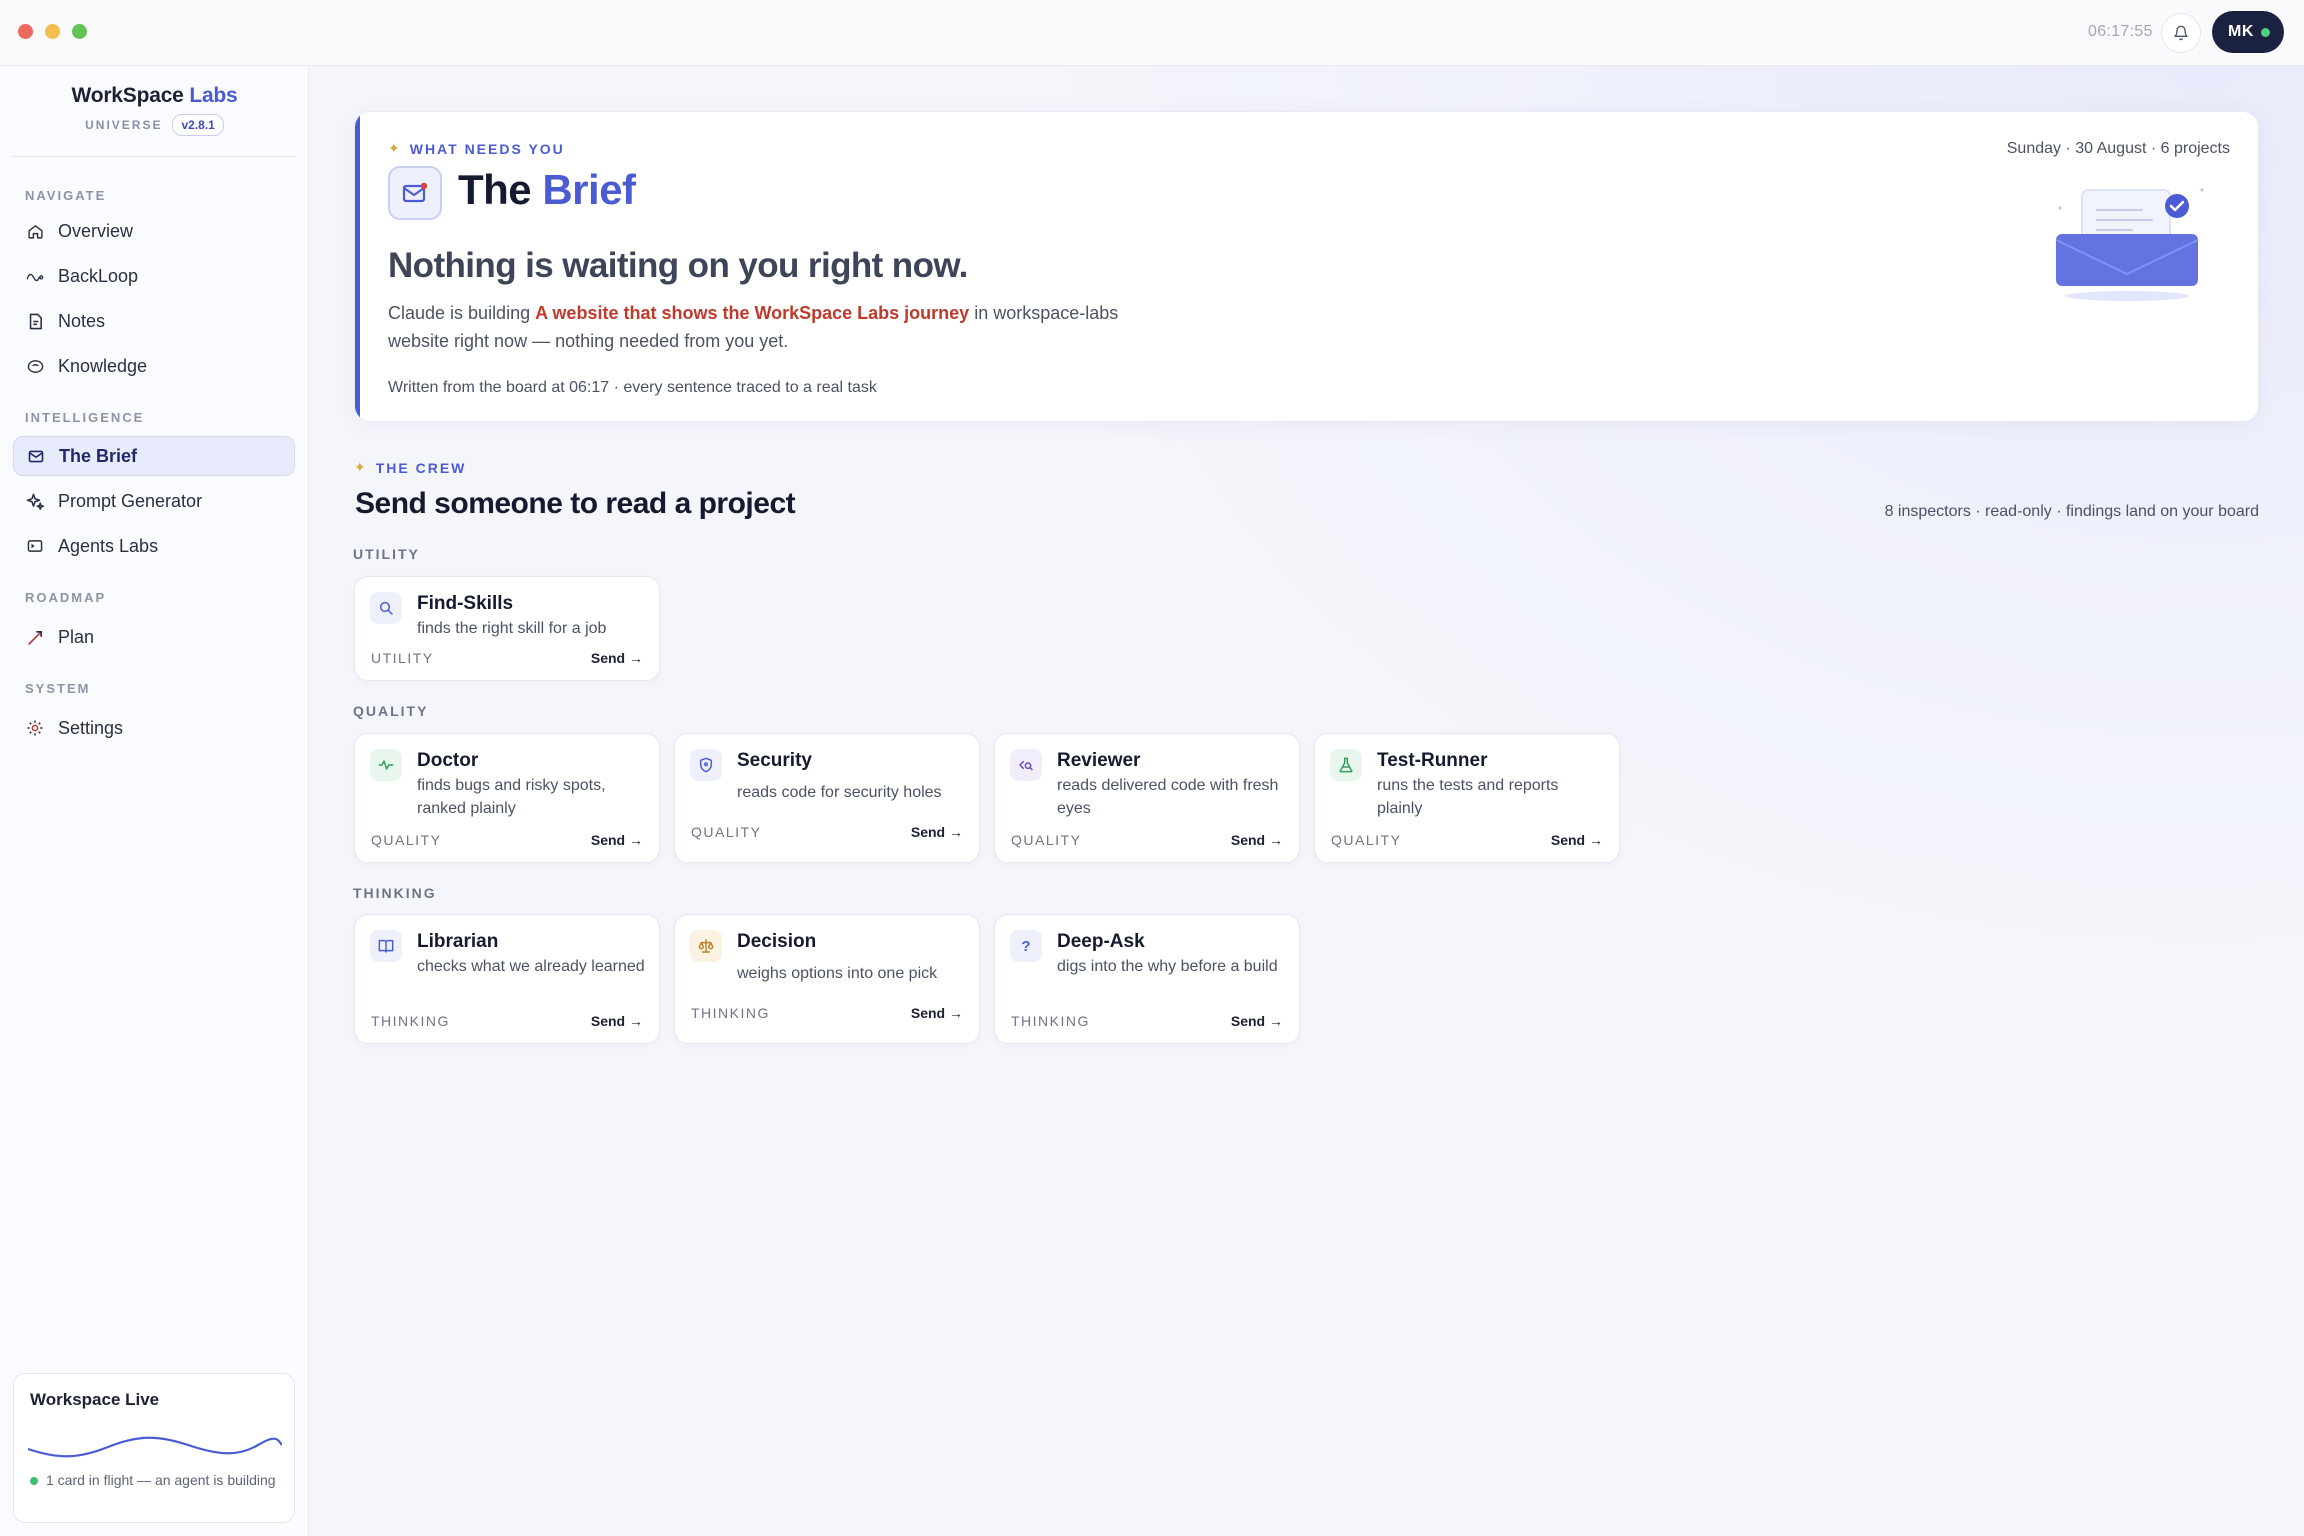 The width and height of the screenshot is (2304, 1536). Describe the element at coordinates (124, 125) in the screenshot. I see `brand-universe-label: UNIVERSE` at that location.